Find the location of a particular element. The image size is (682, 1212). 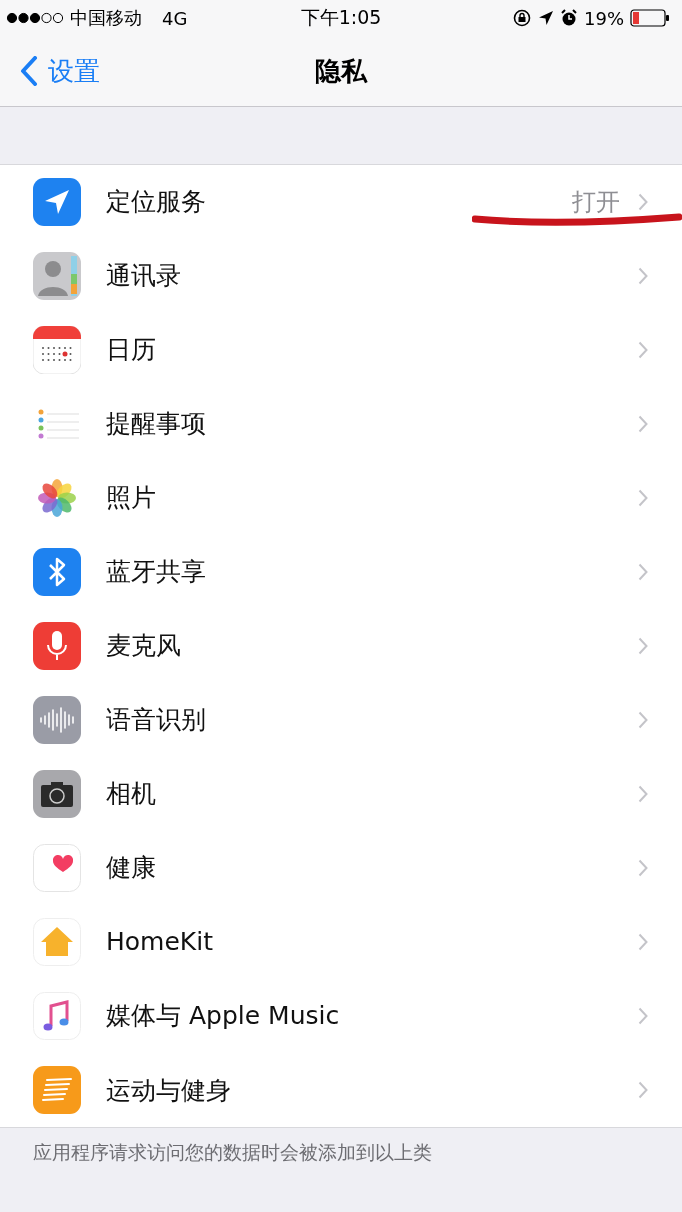

row-label: 媒体与 Apple Music is located at coordinates (223, 1016).